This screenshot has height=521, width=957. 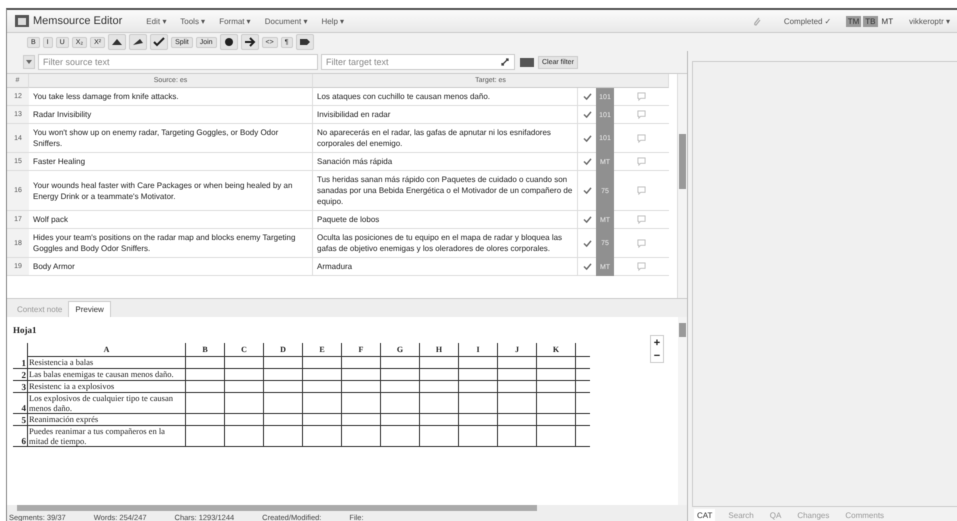 I want to click on sheet-cell: Resistencia a balas, so click(x=107, y=362).